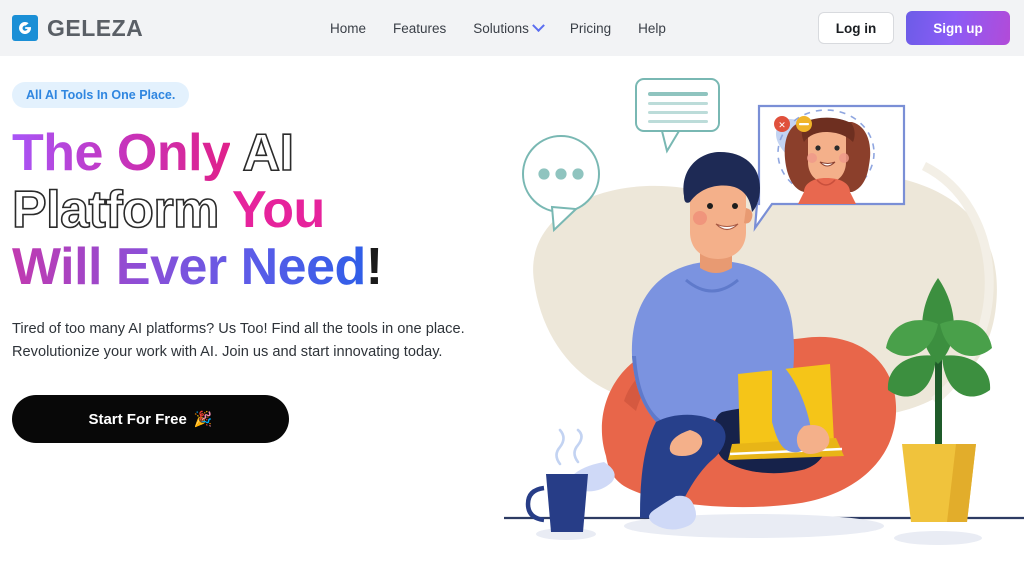  I want to click on woman-cheek-right, so click(844, 158).